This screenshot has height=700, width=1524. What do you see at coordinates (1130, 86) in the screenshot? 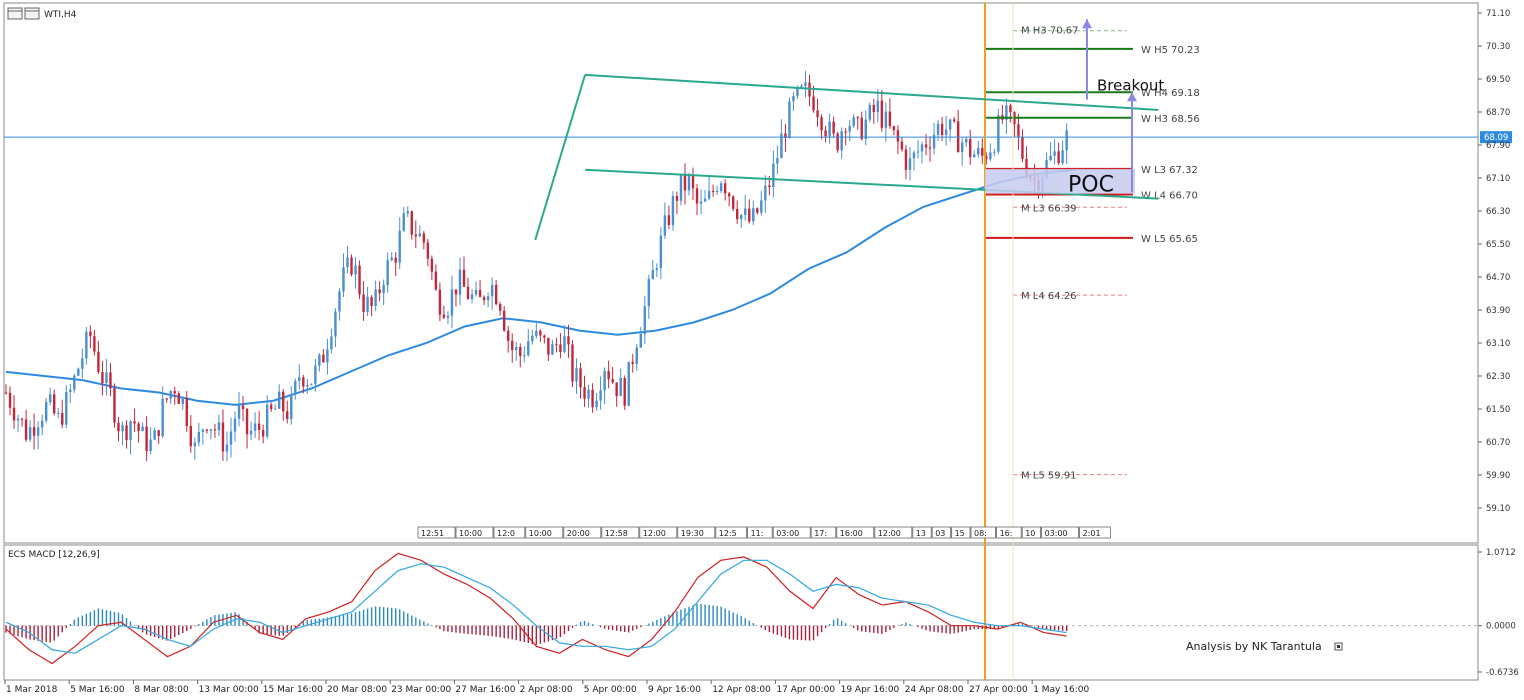
I see `breakout-label: Breakout` at bounding box center [1130, 86].